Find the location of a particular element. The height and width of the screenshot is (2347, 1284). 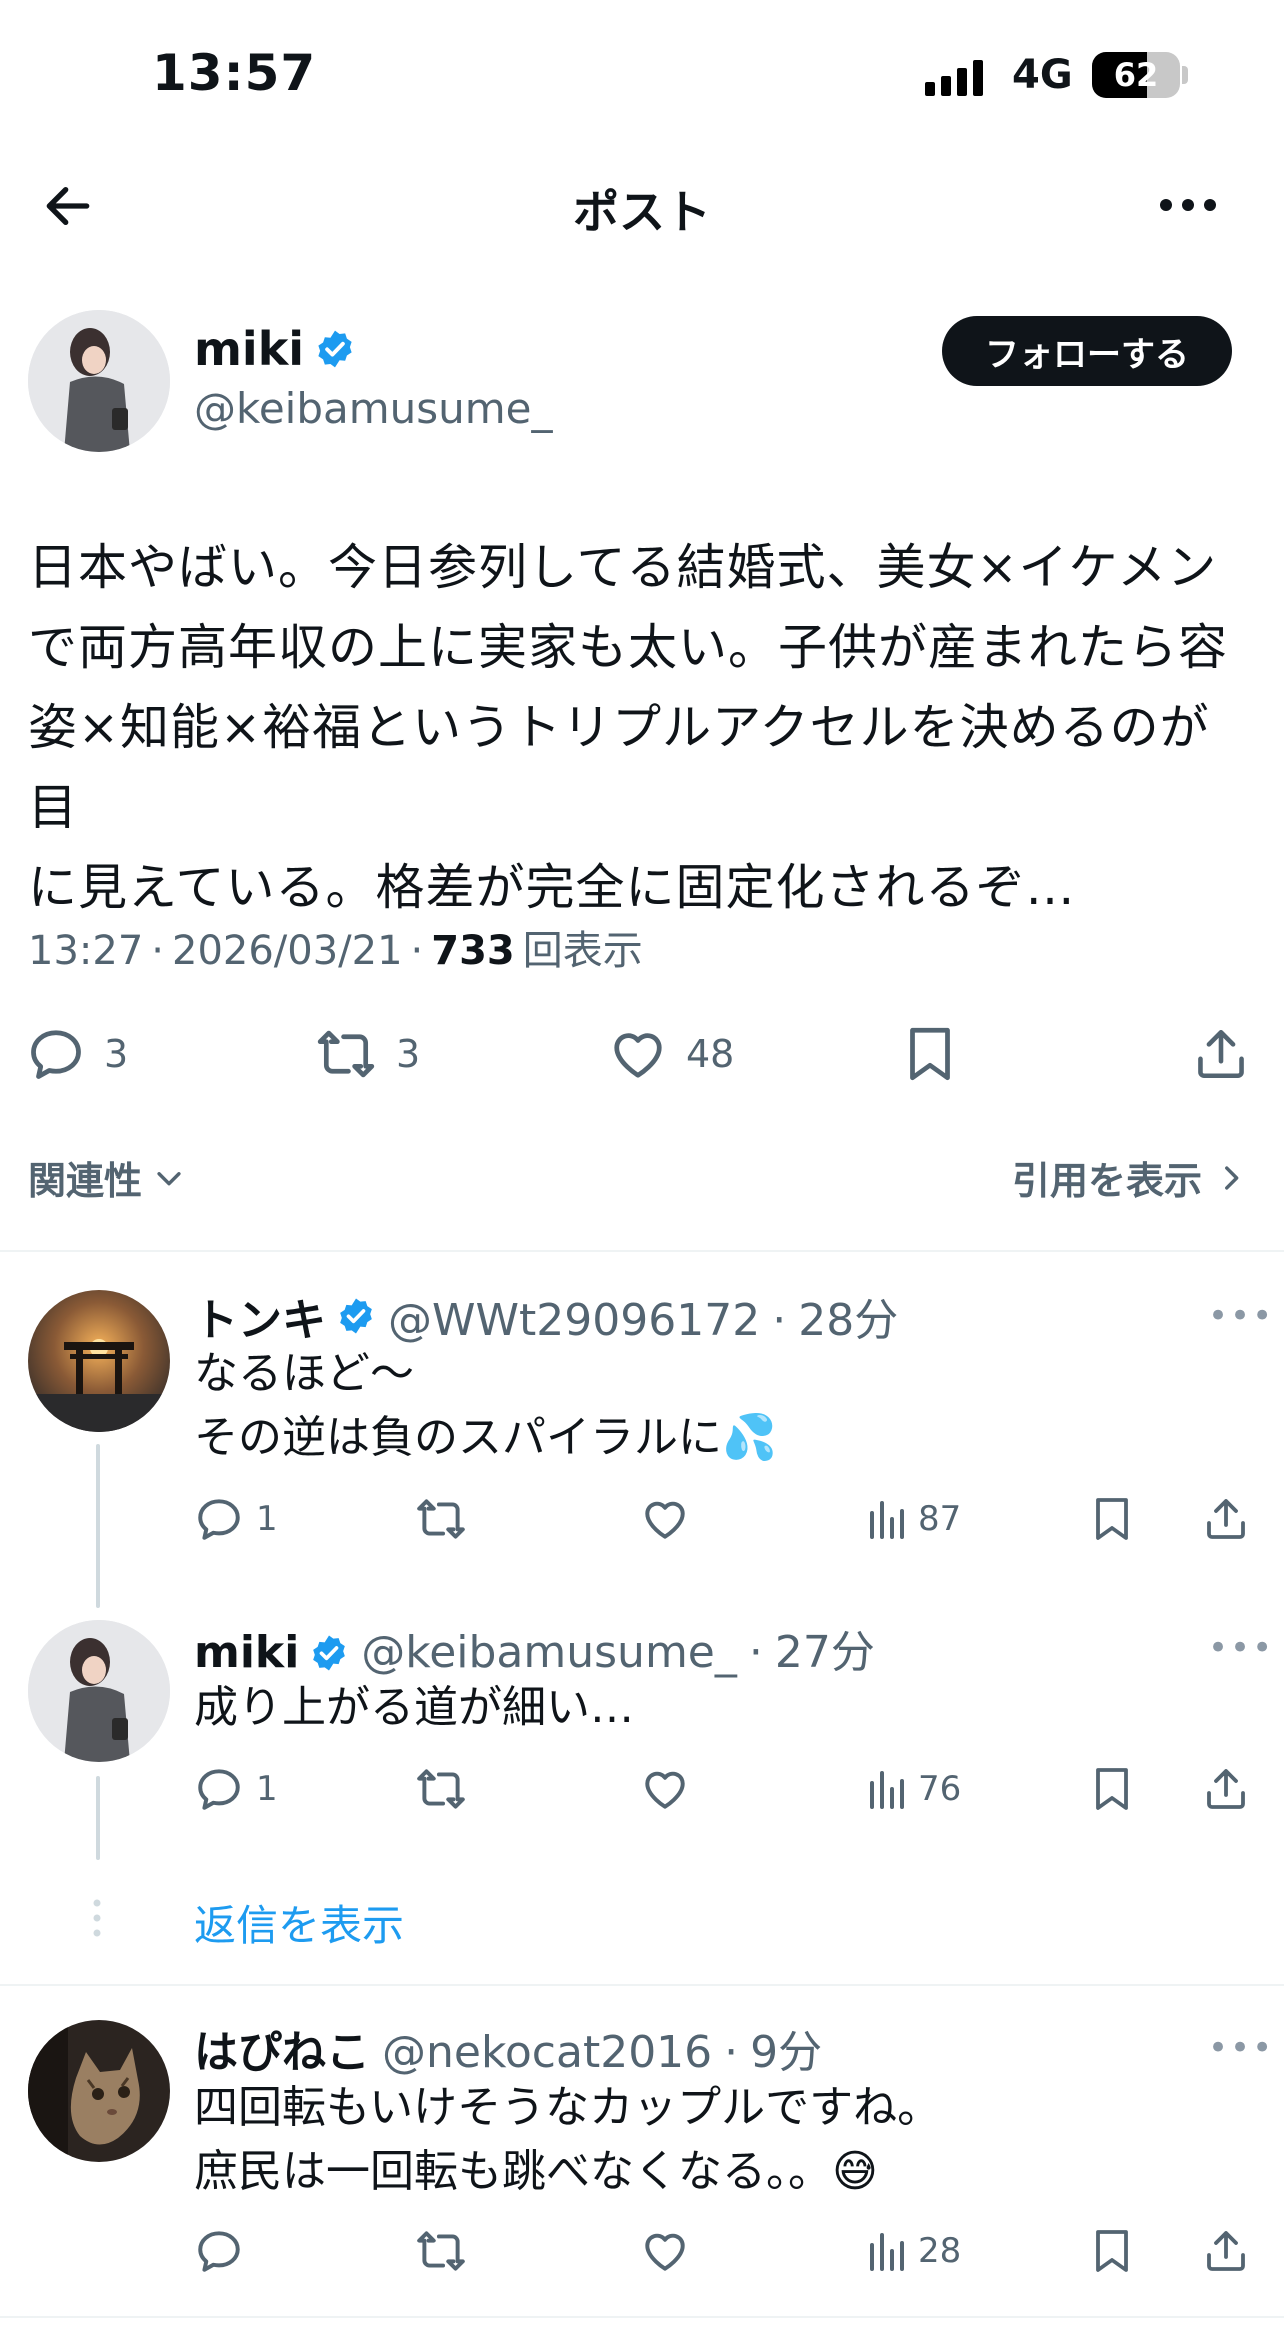

like-button: 48 is located at coordinates (671, 1054).